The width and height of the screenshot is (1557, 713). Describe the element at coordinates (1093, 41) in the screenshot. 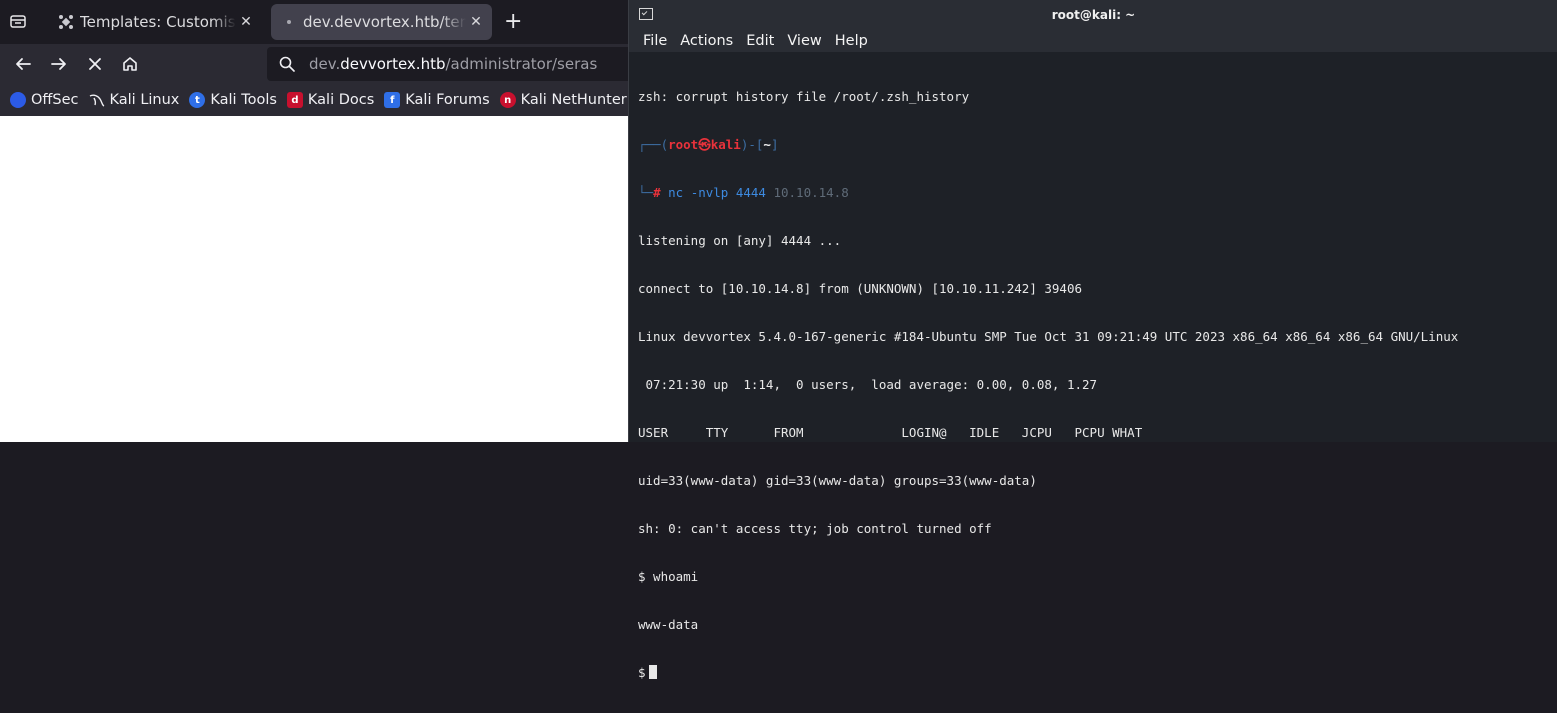

I see `terminal-menubar: File Actions Edit View Help` at that location.